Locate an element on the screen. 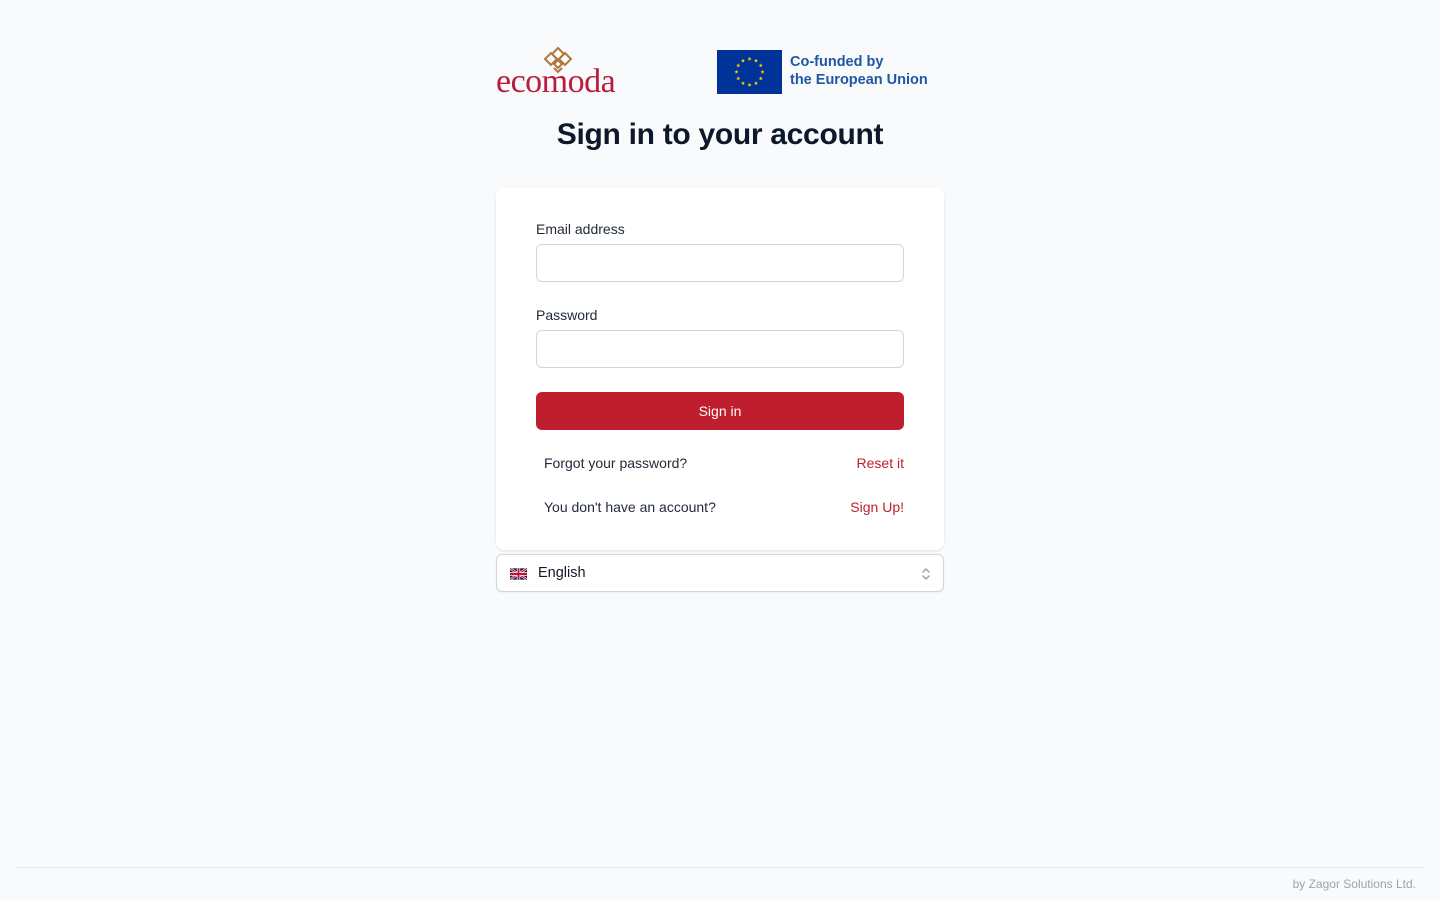 This screenshot has width=1440, height=900. eu-flag-icon is located at coordinates (749, 72).